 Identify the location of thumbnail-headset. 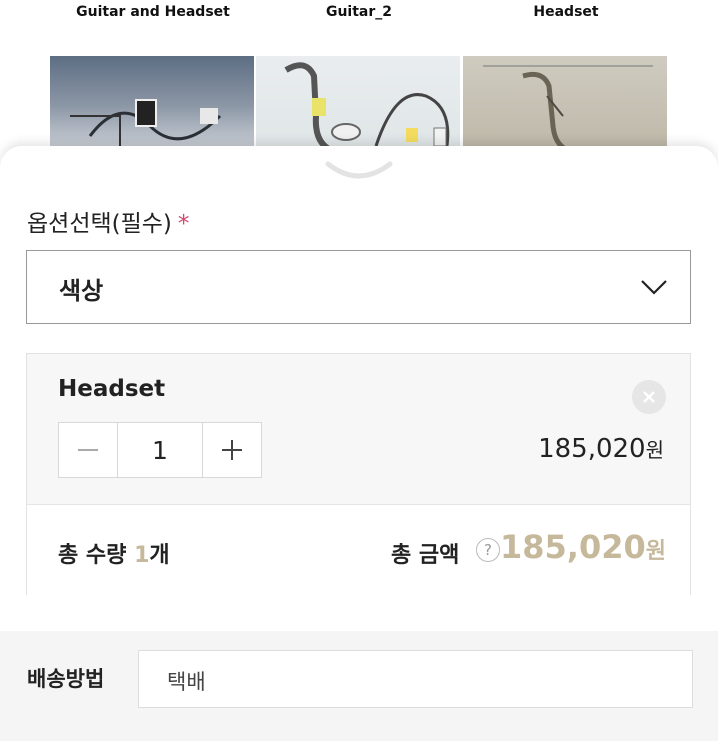
(565, 106).